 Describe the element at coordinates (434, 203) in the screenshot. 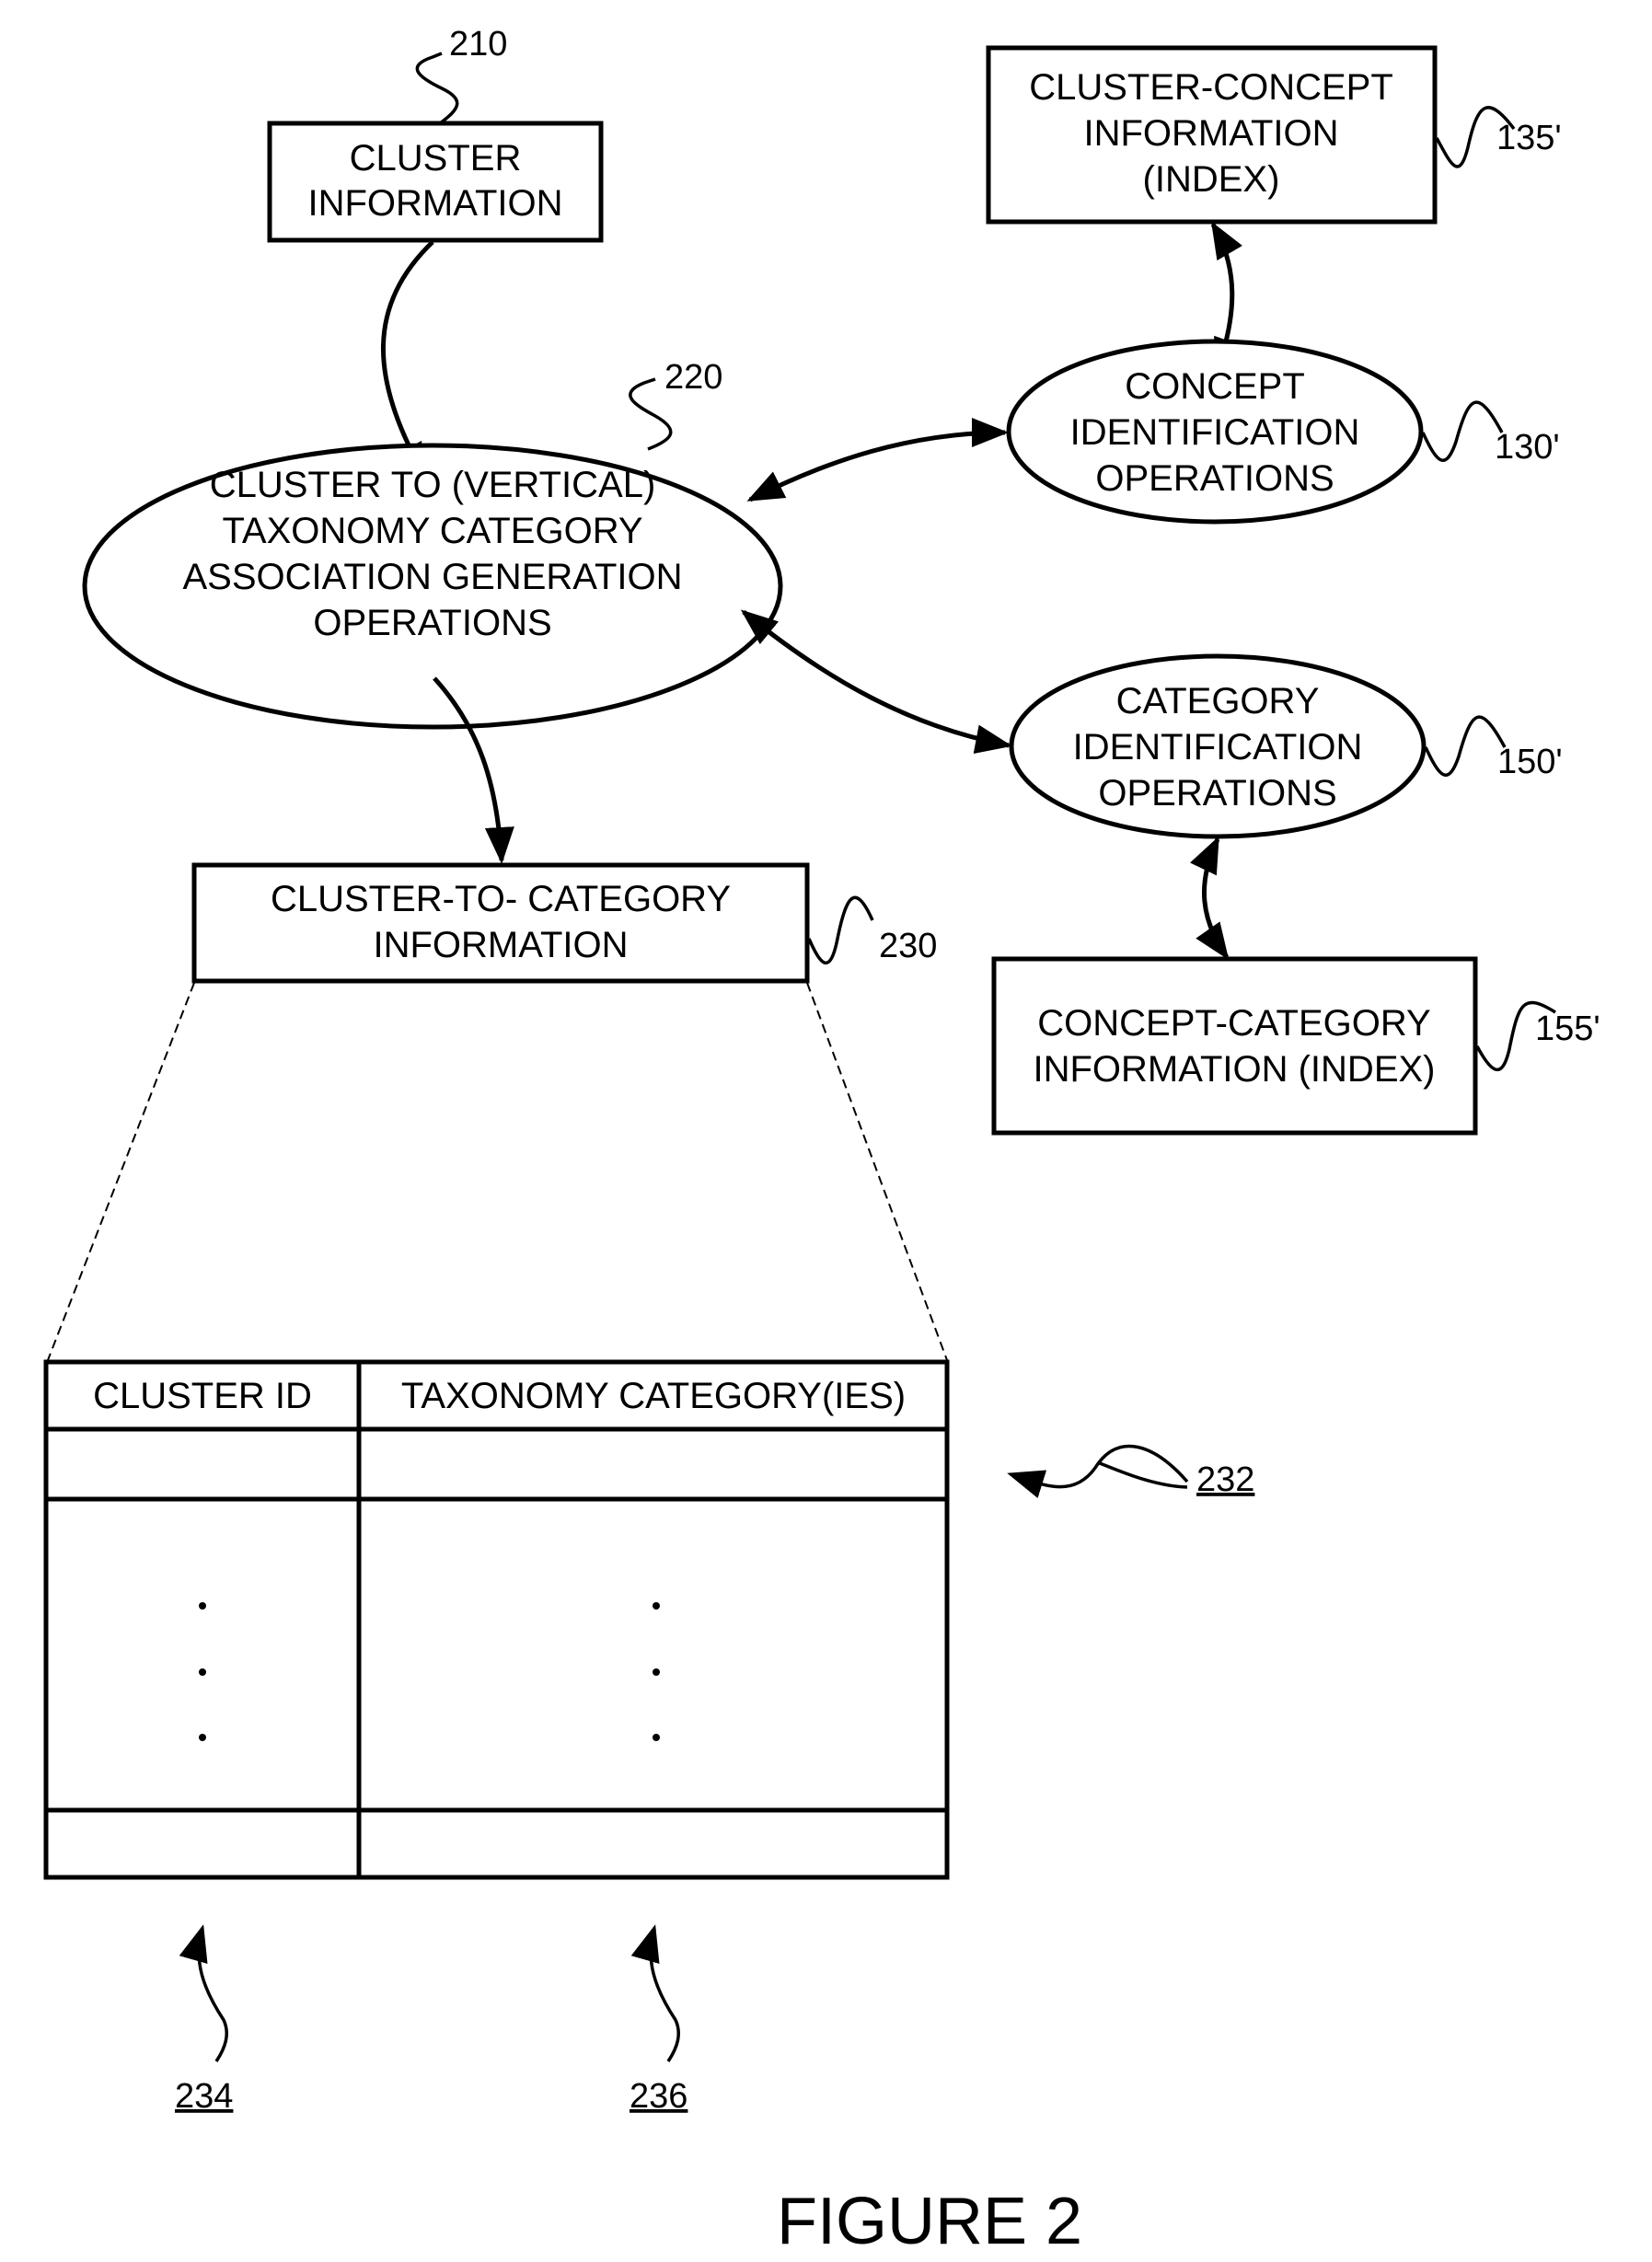

I see `cluster-information-line-2: INFORMATION` at that location.